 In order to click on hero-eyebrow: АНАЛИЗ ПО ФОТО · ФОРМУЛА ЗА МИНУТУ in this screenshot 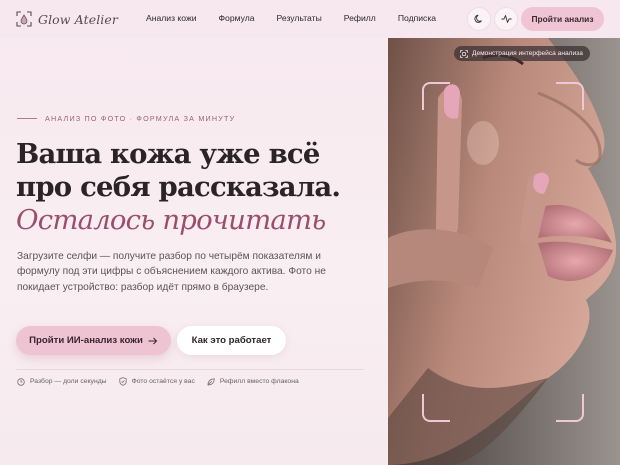, I will do `click(126, 118)`.